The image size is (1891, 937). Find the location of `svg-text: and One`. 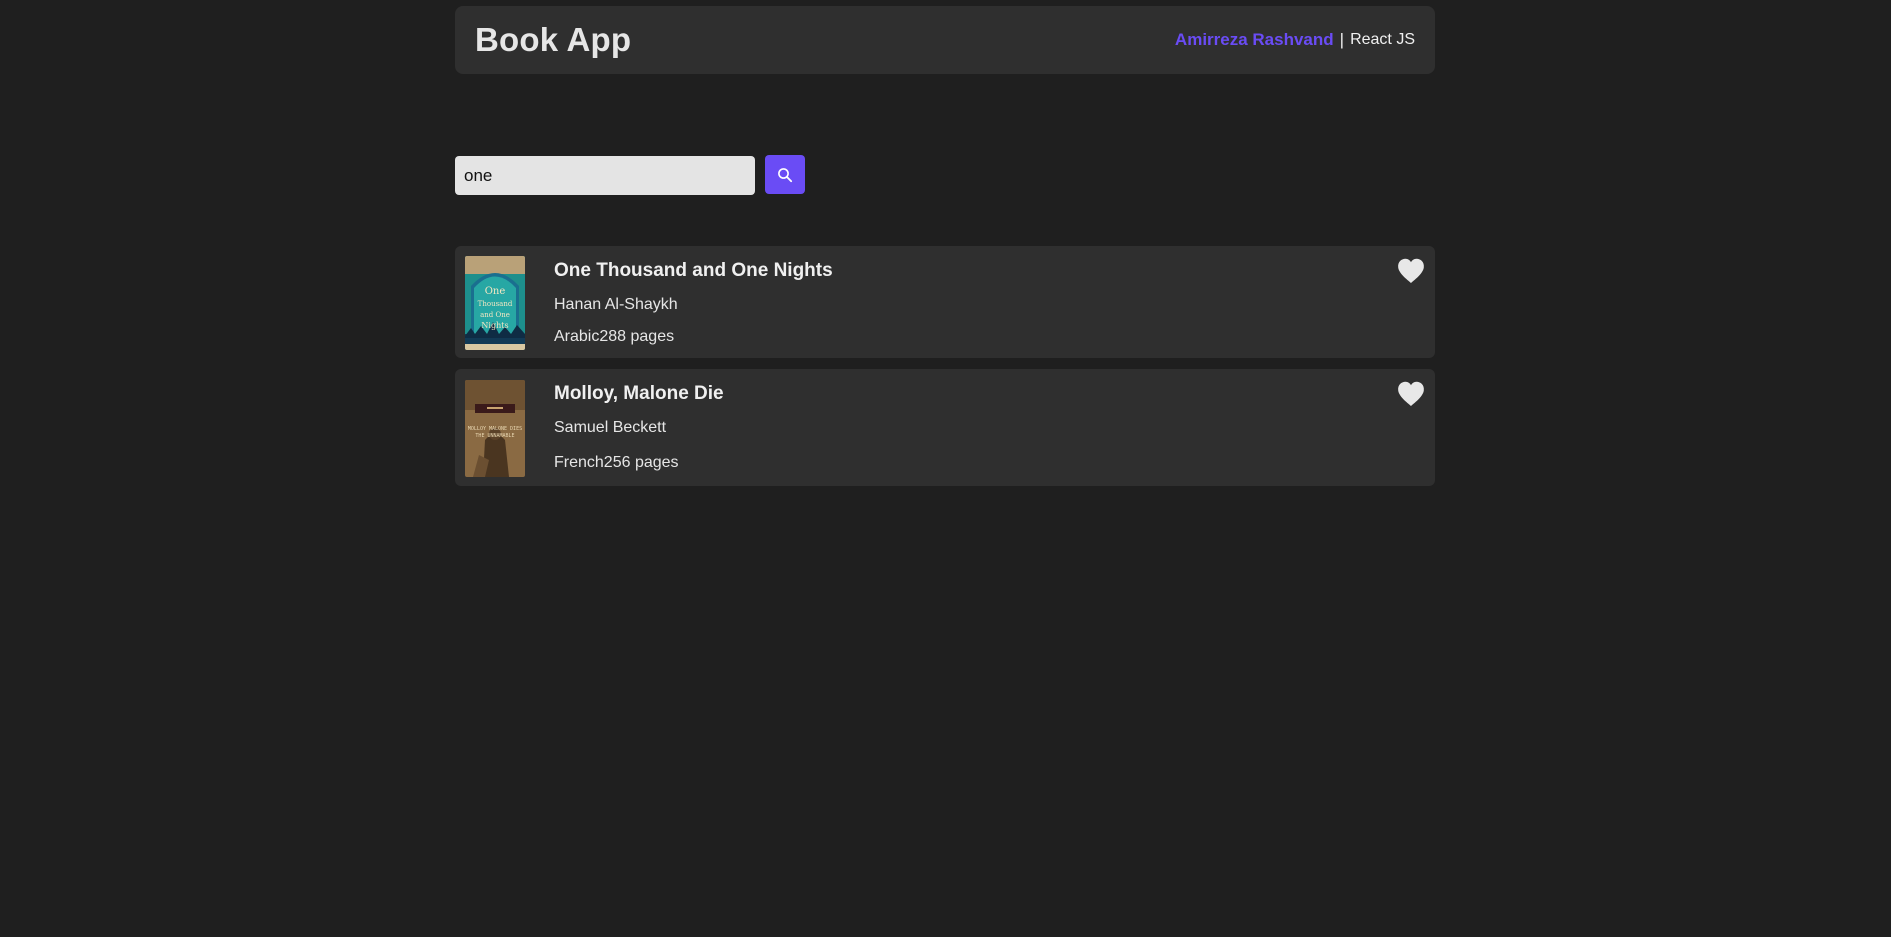

svg-text: and One is located at coordinates (495, 315).